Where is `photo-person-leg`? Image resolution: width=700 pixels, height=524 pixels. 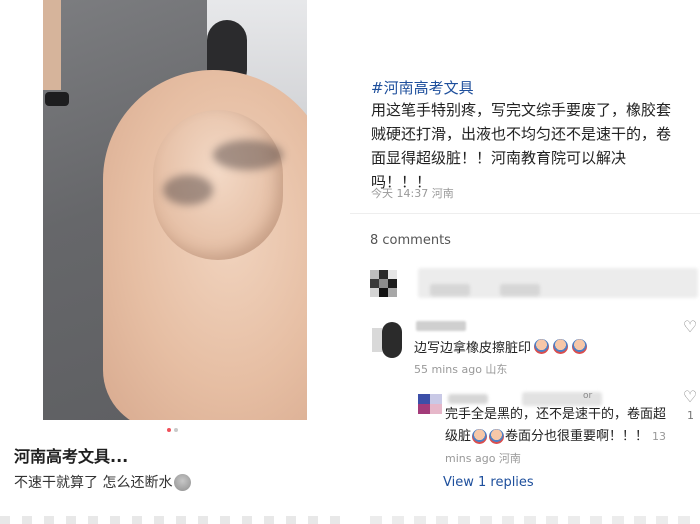
photo-person-leg is located at coordinates (52, 45).